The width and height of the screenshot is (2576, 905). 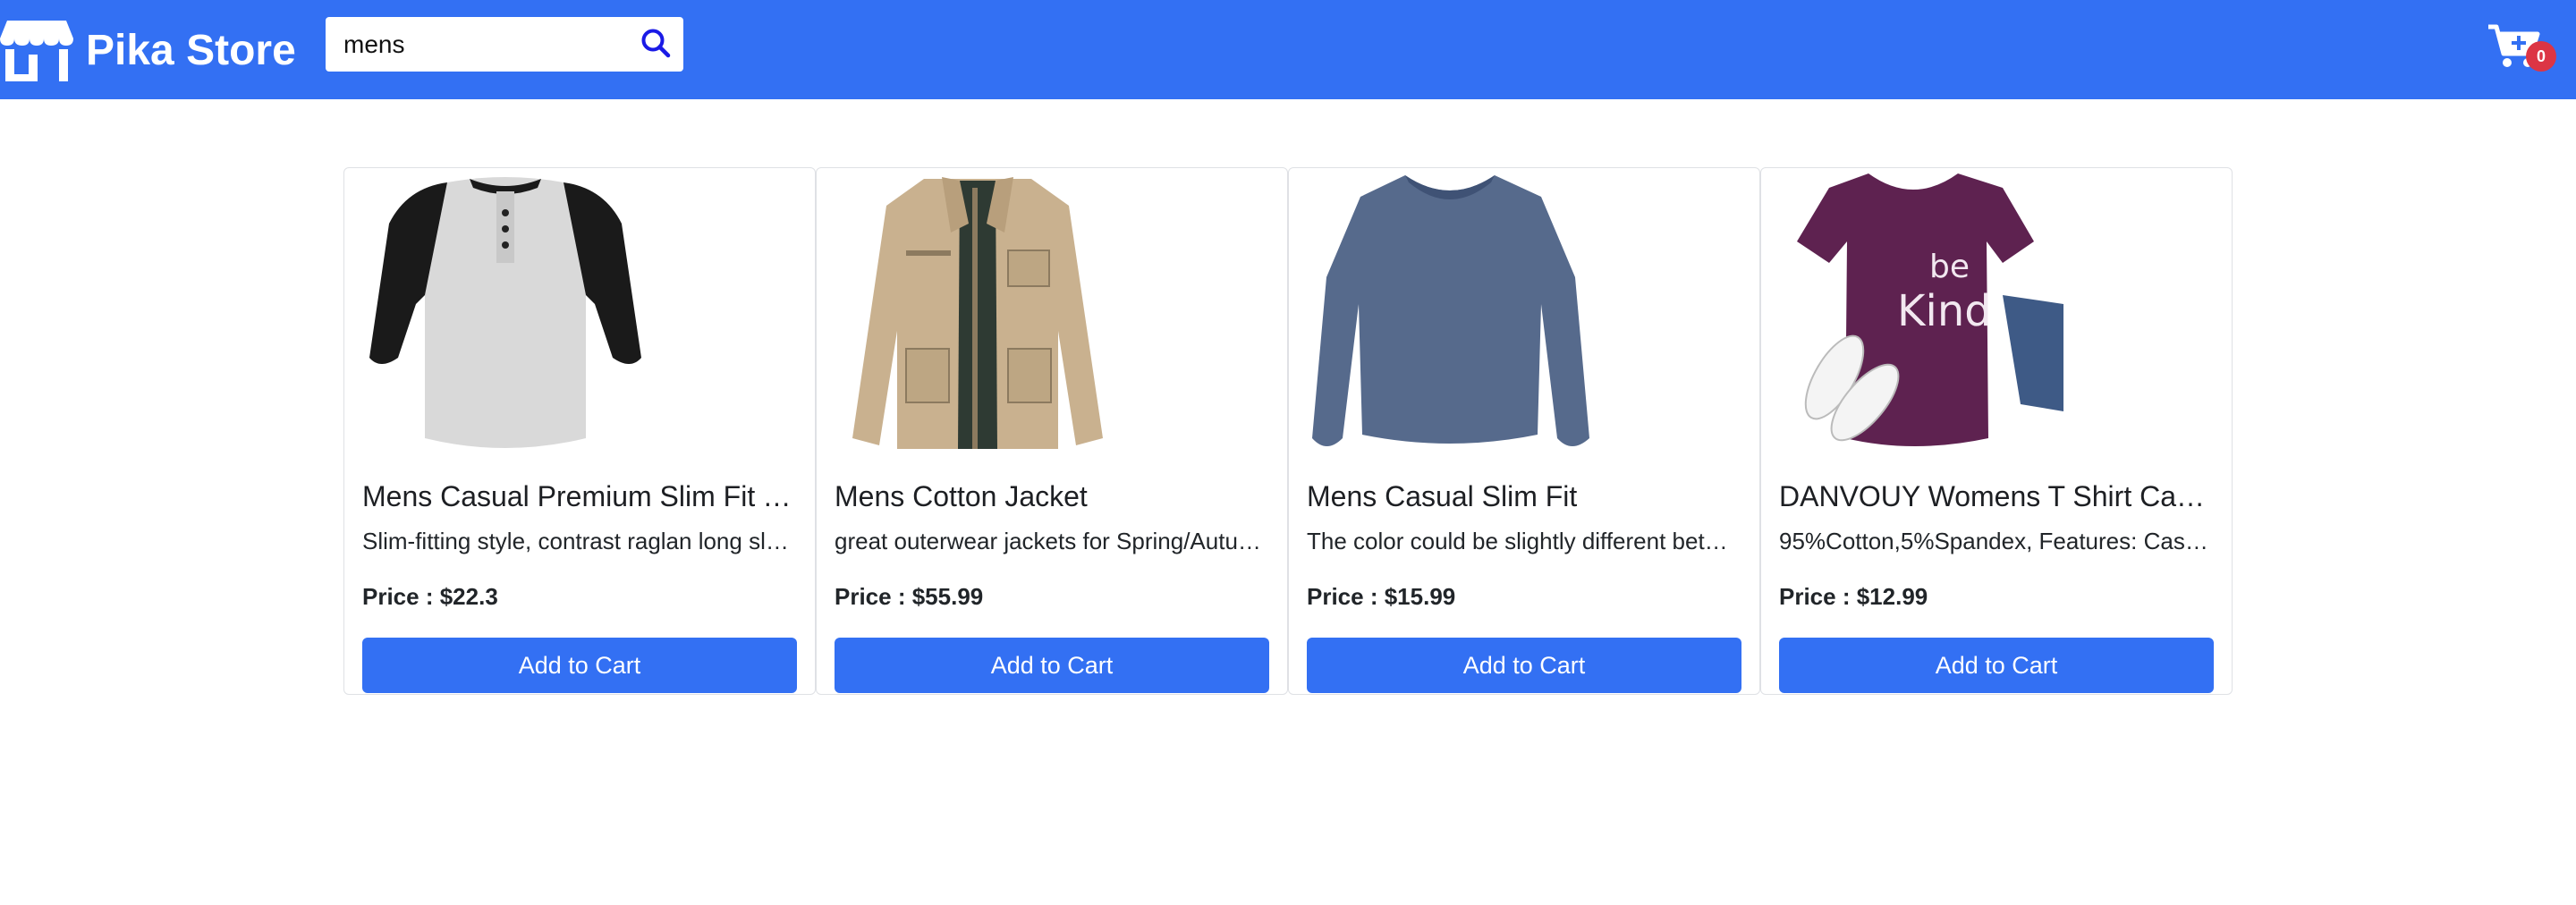 I want to click on brand: Pika Store, so click(x=148, y=50).